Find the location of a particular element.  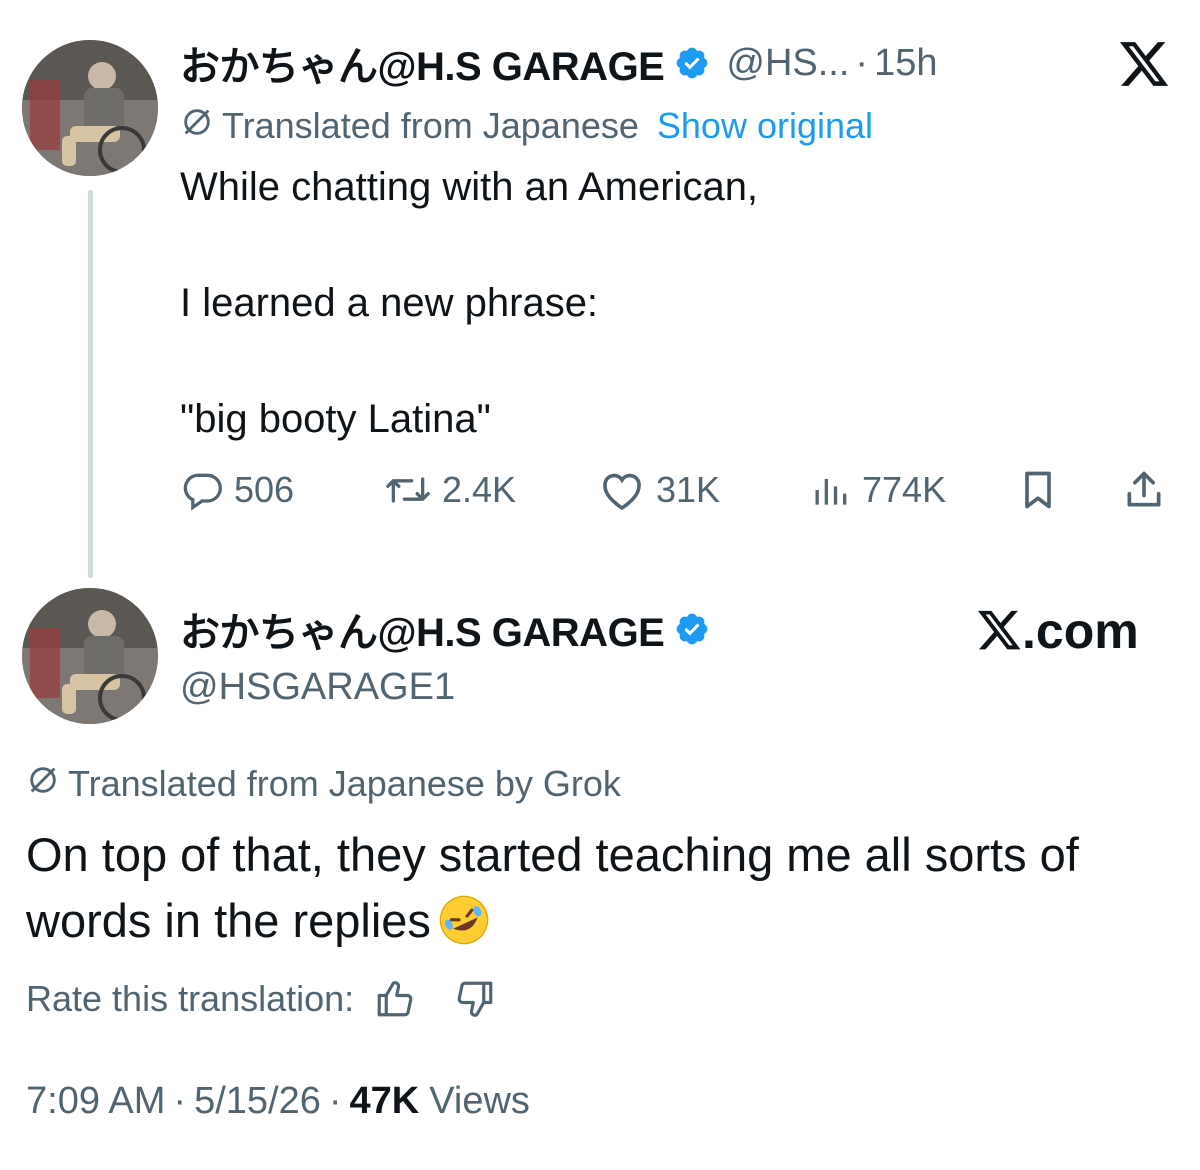

action-bar: 506 2.4K 31K 774K is located at coordinates (675, 493).